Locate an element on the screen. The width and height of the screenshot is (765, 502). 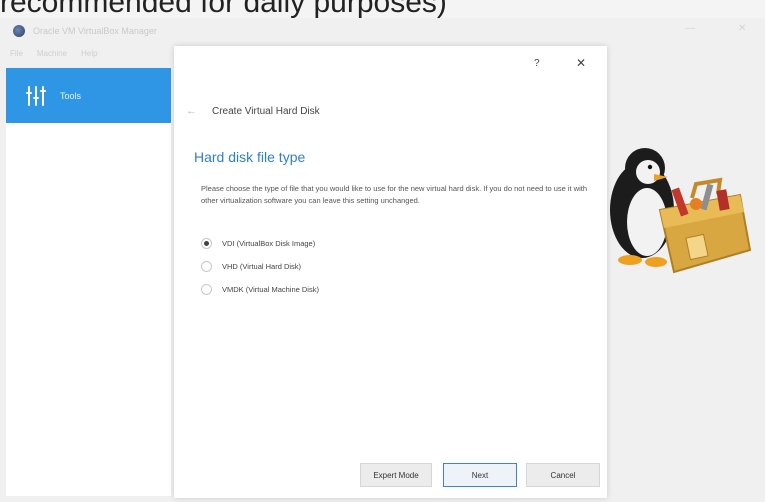
virtualbox-app-icon is located at coordinates (19, 31).